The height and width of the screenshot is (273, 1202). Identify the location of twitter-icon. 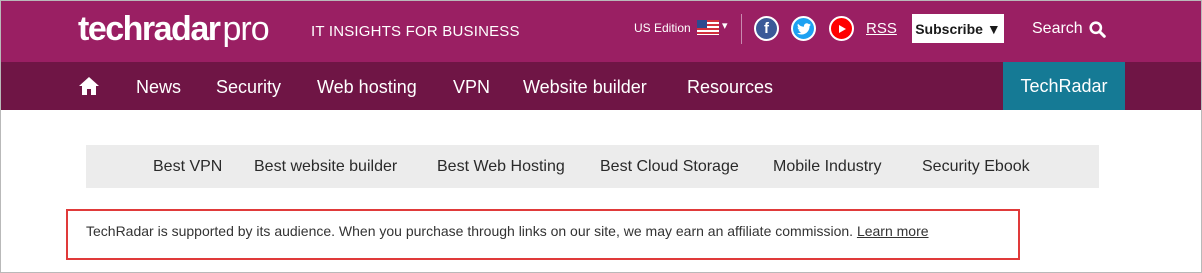
(803, 28).